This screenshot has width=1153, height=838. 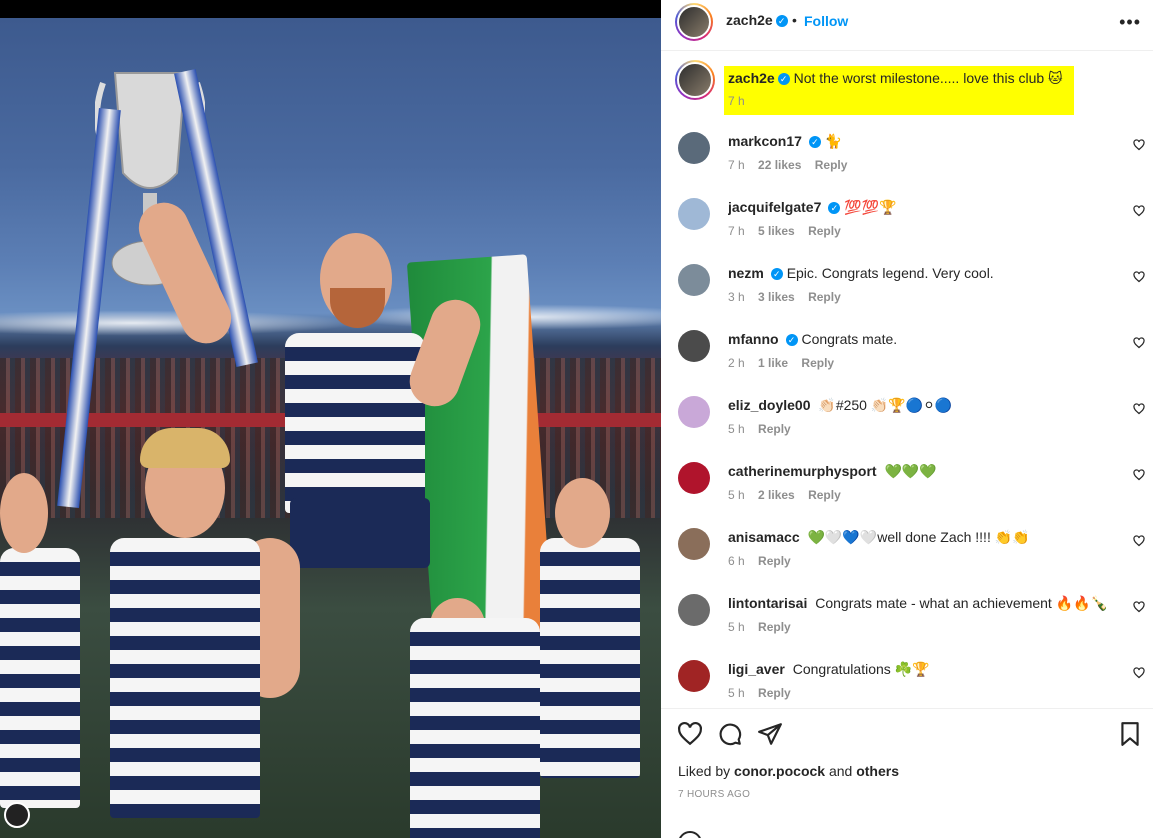 I want to click on comment-meta: 5 h Reply, so click(x=764, y=429).